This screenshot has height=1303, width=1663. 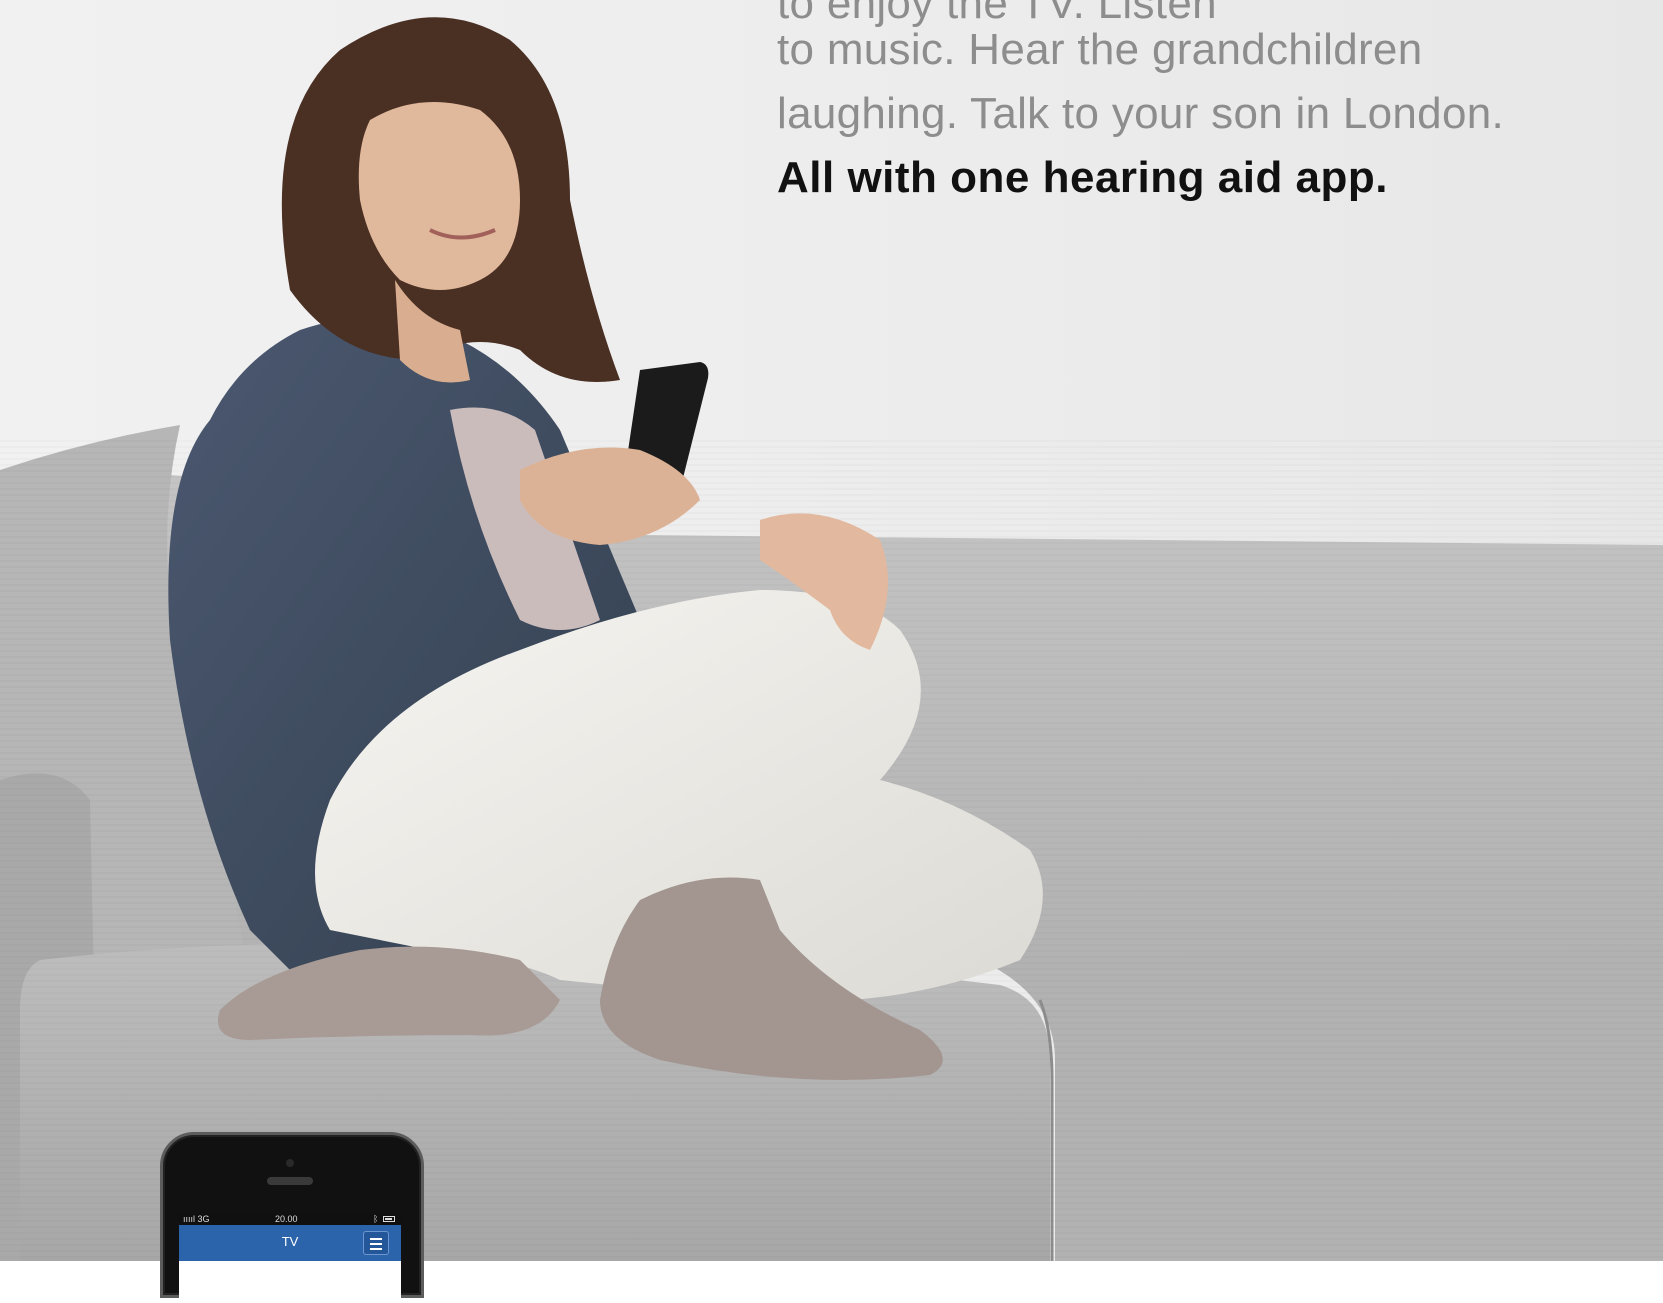 I want to click on app-phone-mockup: ııııl 3G 20.00 ᛒ TV, so click(x=292, y=1217).